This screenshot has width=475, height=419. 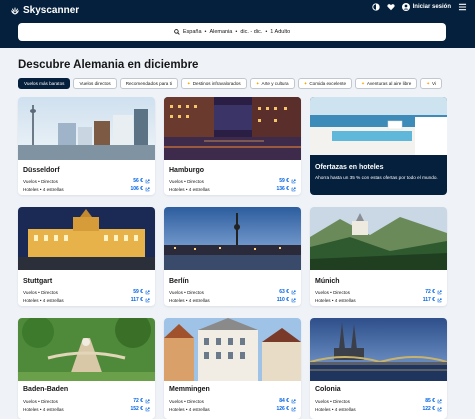 I want to click on hotel-price-link: 152 €, so click(x=140, y=409).